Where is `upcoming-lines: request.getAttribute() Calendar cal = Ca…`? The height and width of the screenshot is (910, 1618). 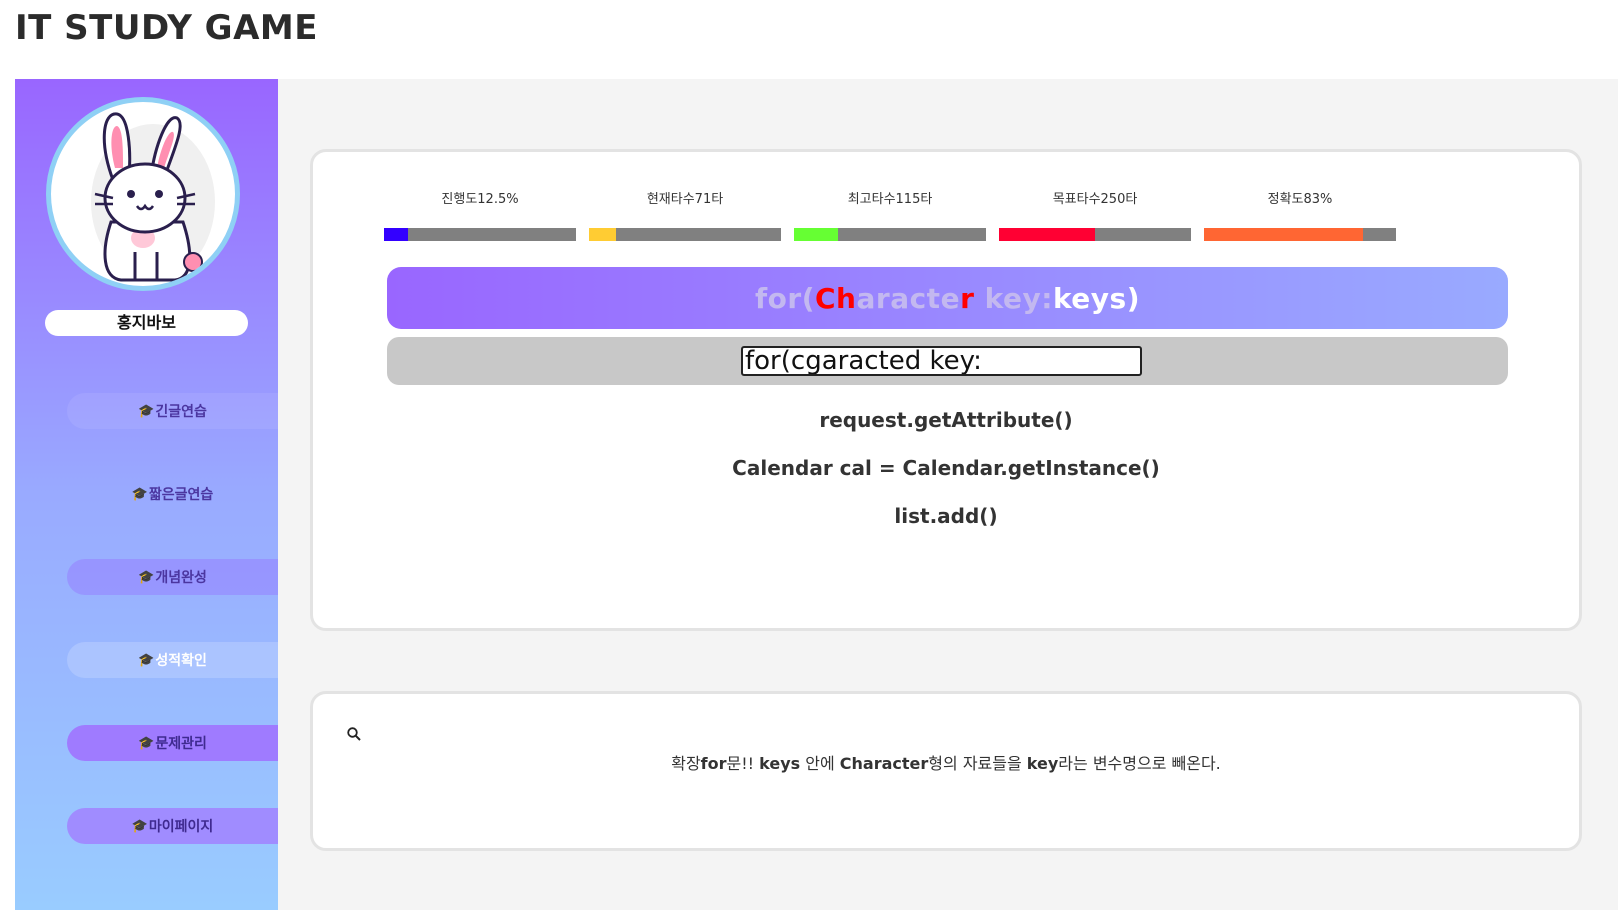
upcoming-lines: request.getAttribute() Calendar cal = Ca… is located at coordinates (946, 479).